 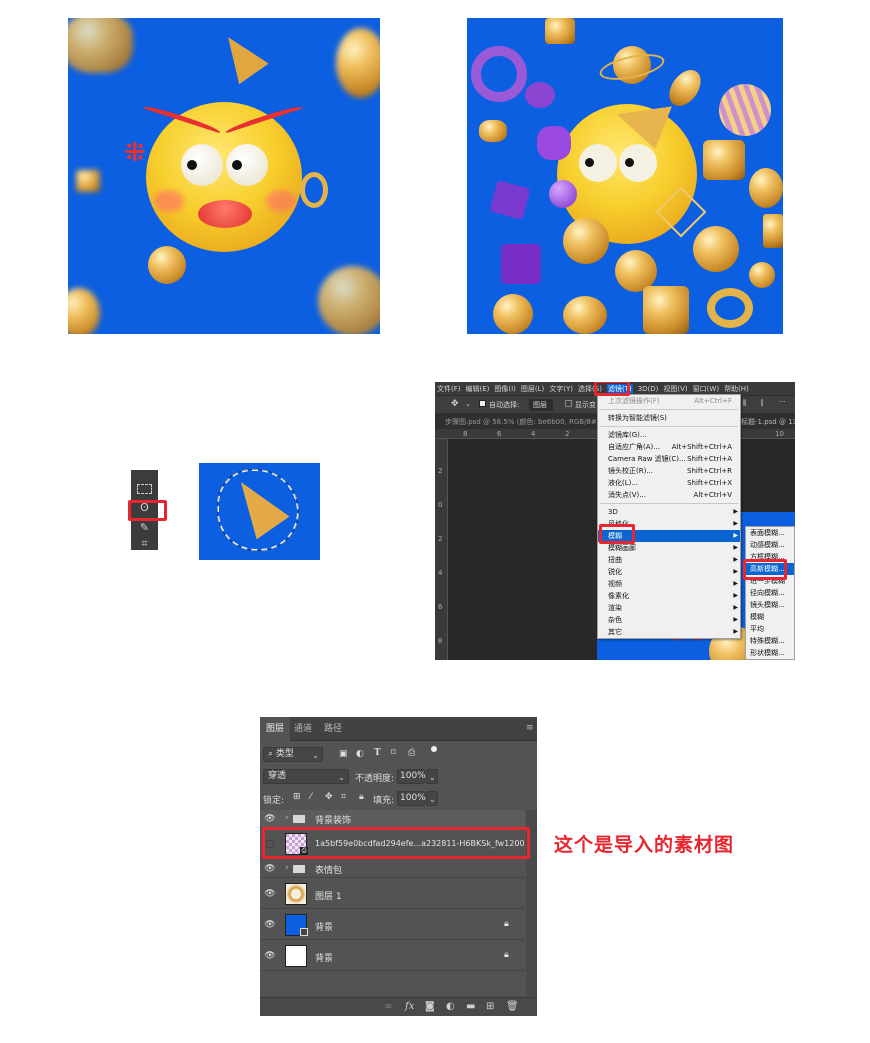 I want to click on menu-item-convert-smart-filter: 转换为智能滤镜(S), so click(x=669, y=418).